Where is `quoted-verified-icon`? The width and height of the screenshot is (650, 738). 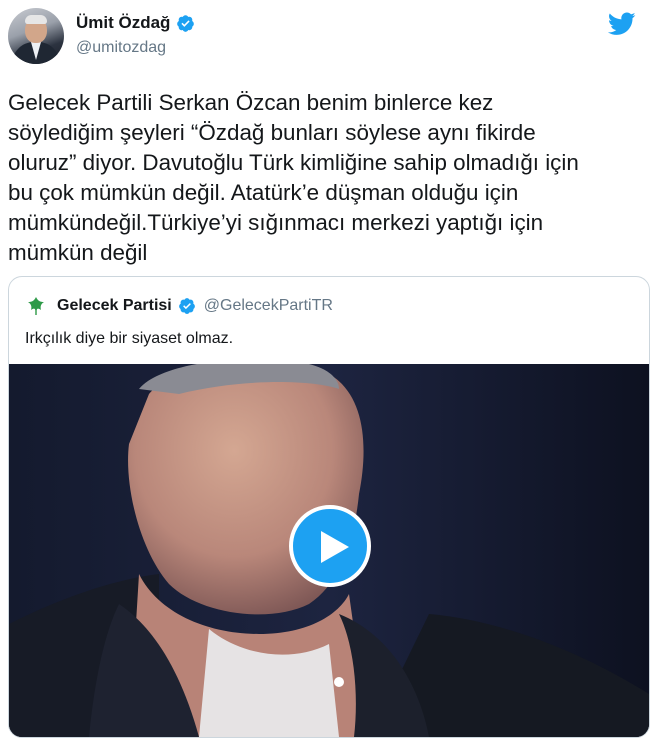
quoted-verified-icon is located at coordinates (186, 306).